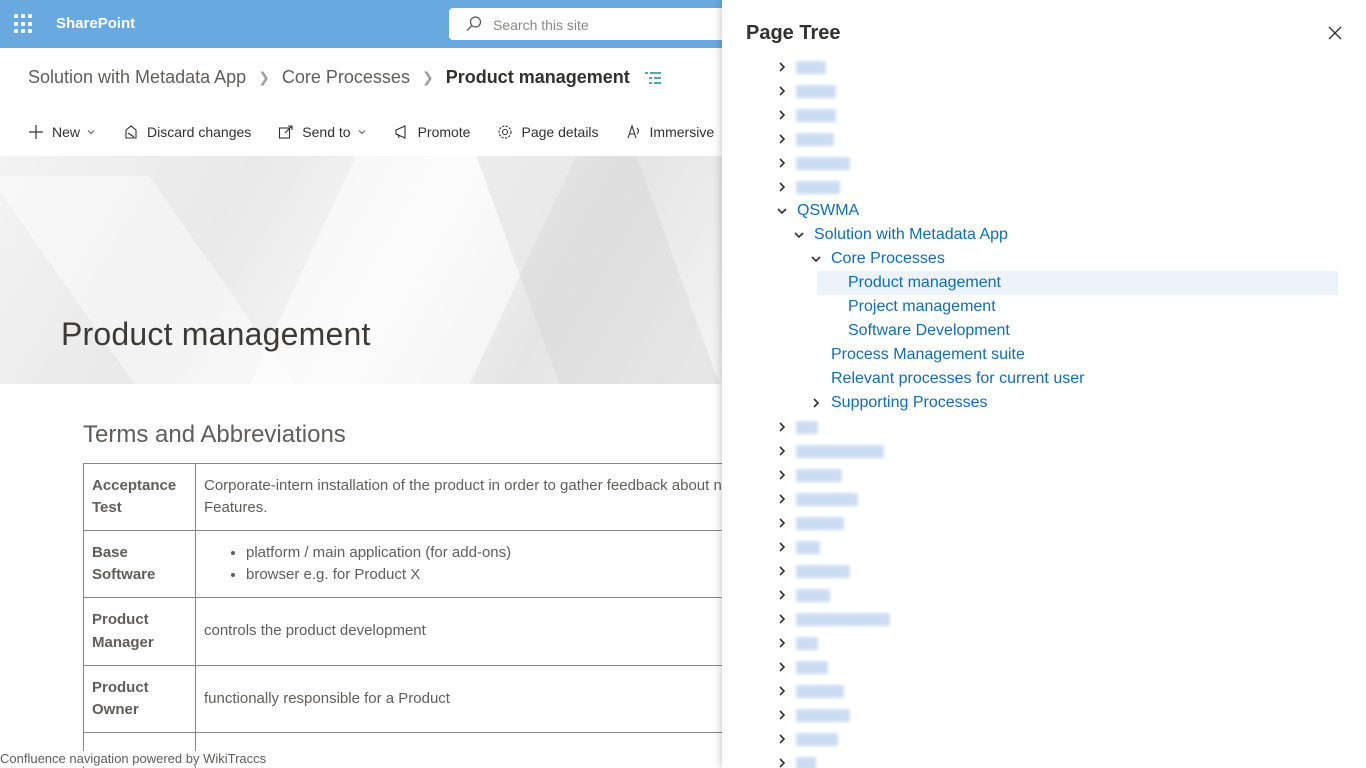  What do you see at coordinates (1044, 355) in the screenshot?
I see `tree-item-process-management-suite: Process Management suite` at bounding box center [1044, 355].